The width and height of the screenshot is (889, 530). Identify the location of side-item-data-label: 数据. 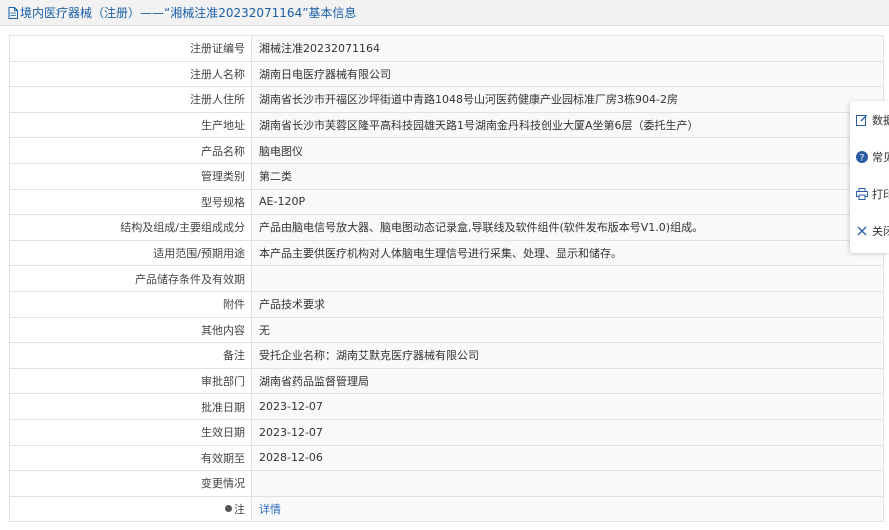
(880, 120).